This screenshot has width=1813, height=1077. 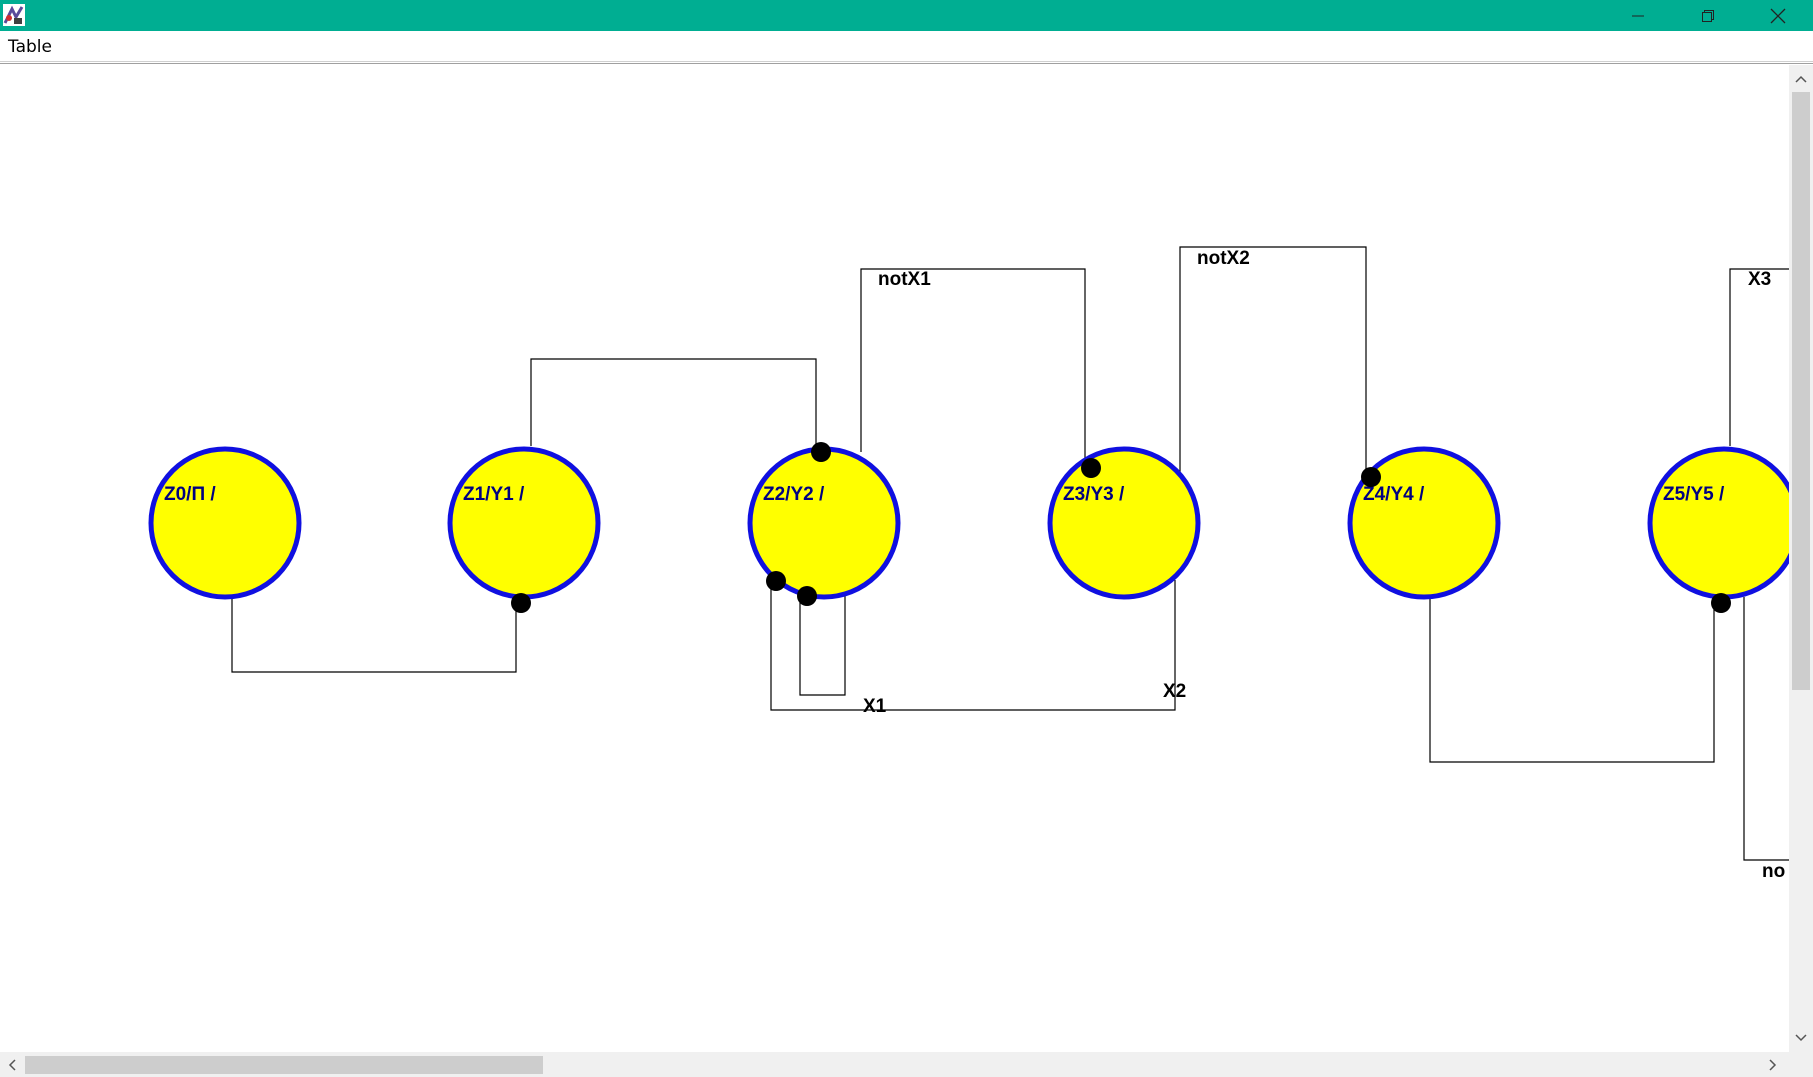 What do you see at coordinates (190, 494) in the screenshot?
I see `state-label: Z0/П /` at bounding box center [190, 494].